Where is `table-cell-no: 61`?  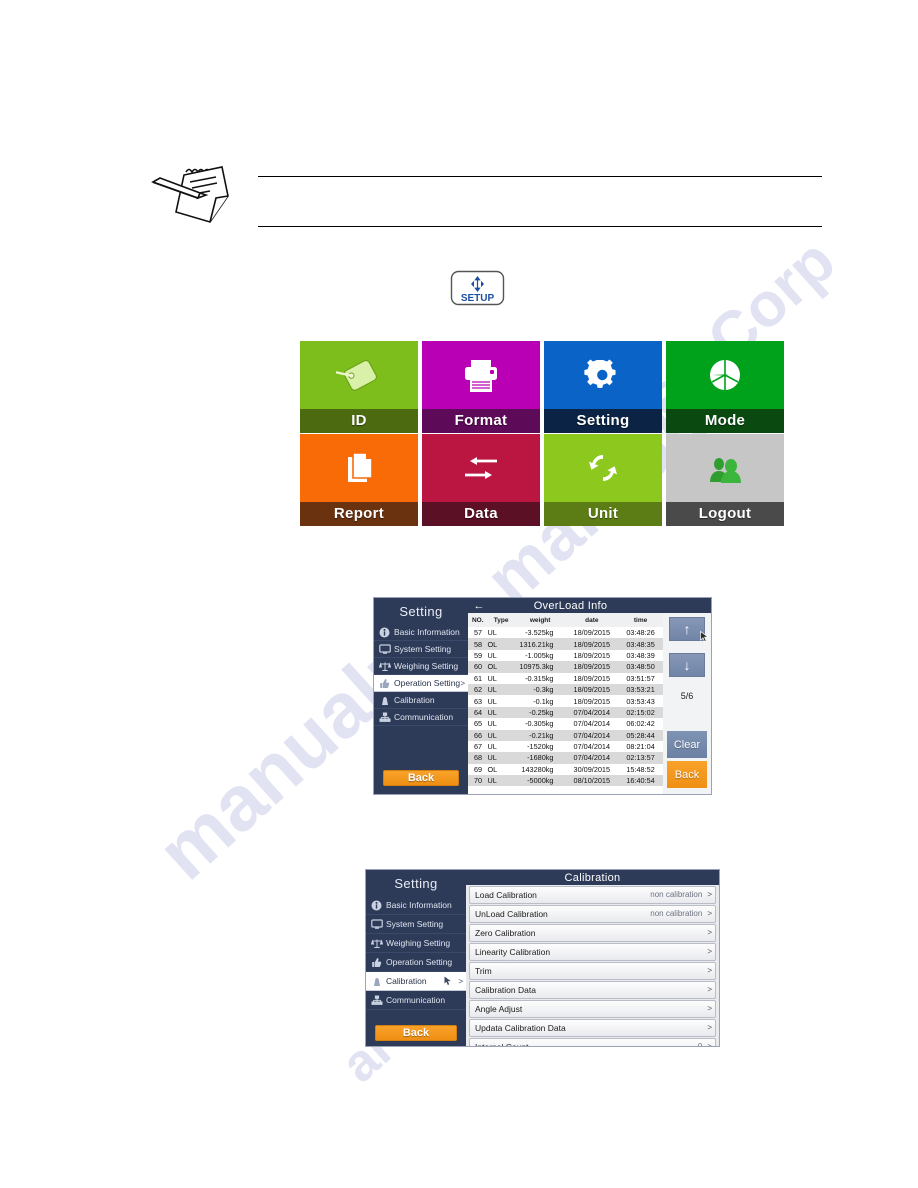
table-cell-no: 61 is located at coordinates (478, 678).